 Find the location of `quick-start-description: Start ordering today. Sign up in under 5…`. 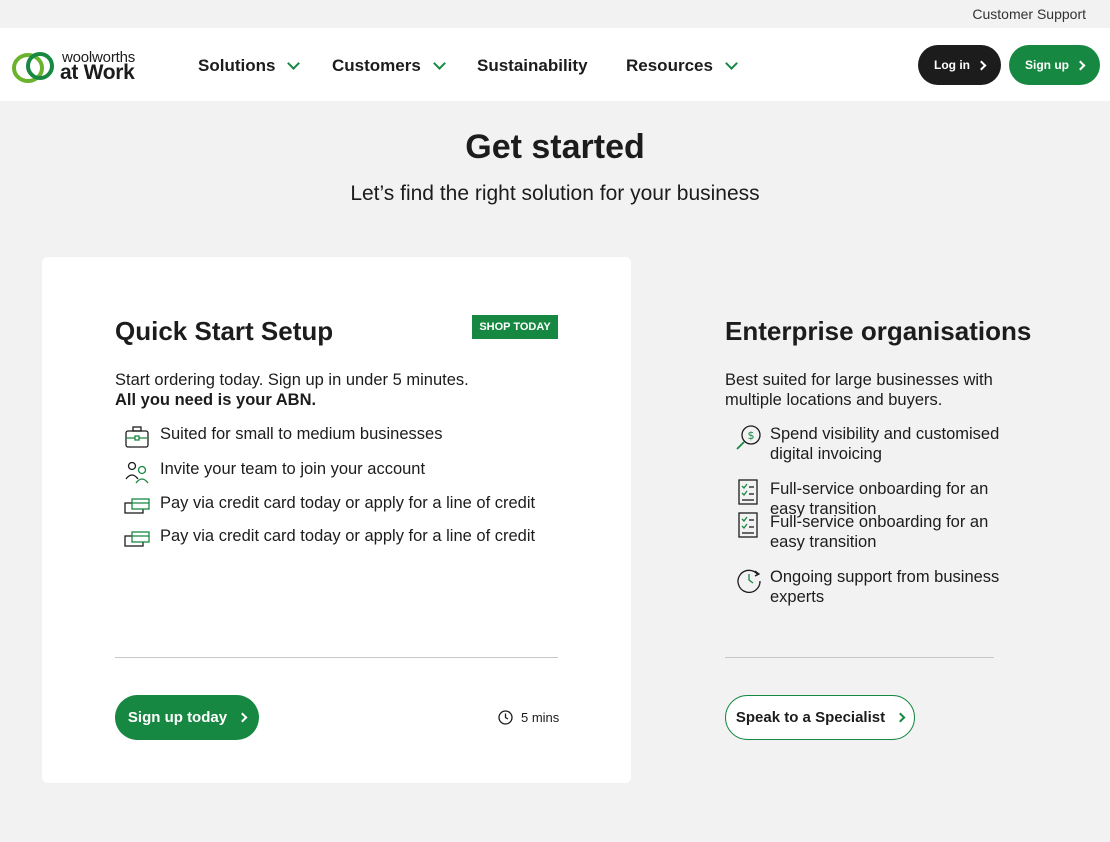

quick-start-description: Start ordering today. Sign up in under 5… is located at coordinates (292, 390).